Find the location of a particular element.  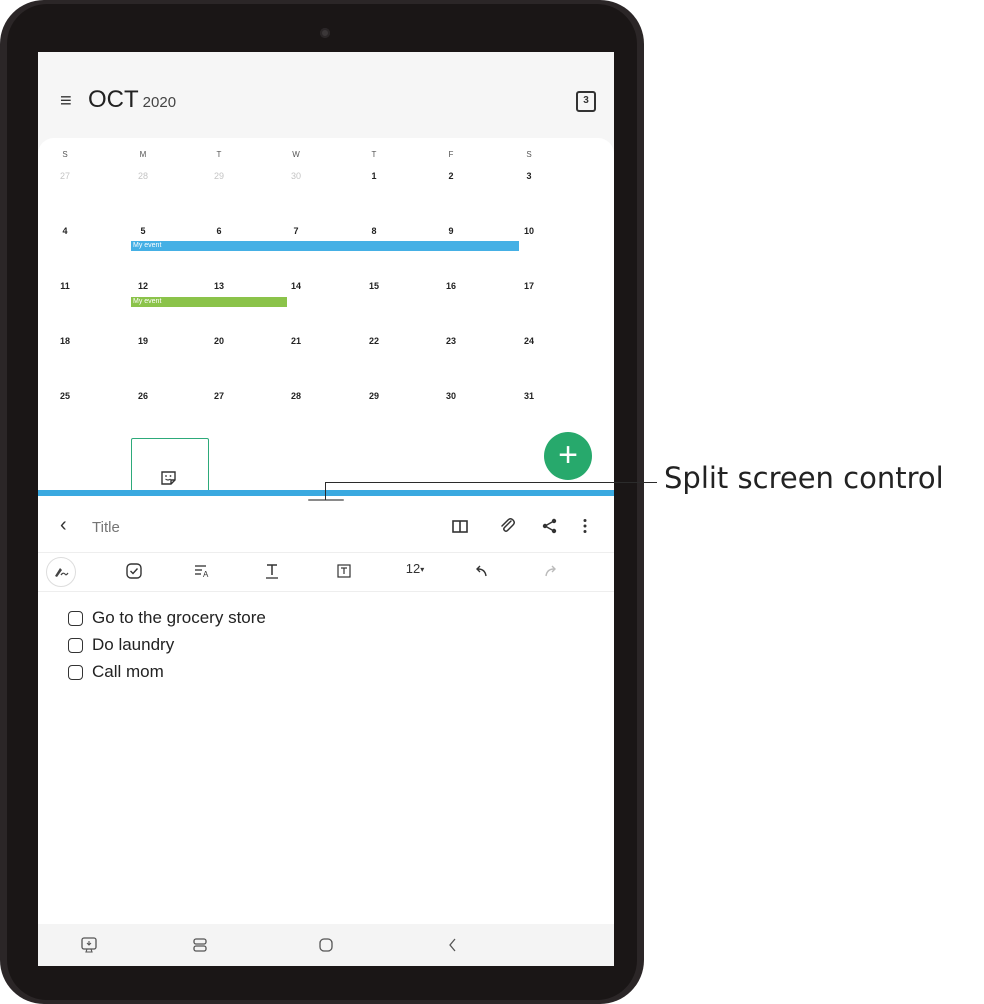

home-icon is located at coordinates (326, 945).